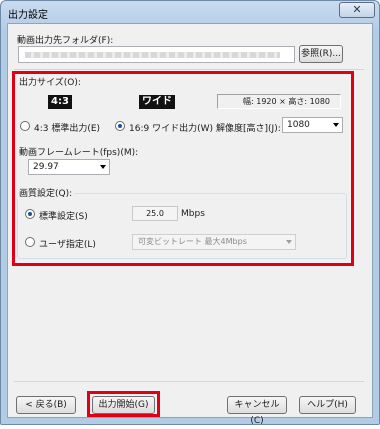 The image size is (380, 429). I want to click on folder-path-field, so click(156, 54).